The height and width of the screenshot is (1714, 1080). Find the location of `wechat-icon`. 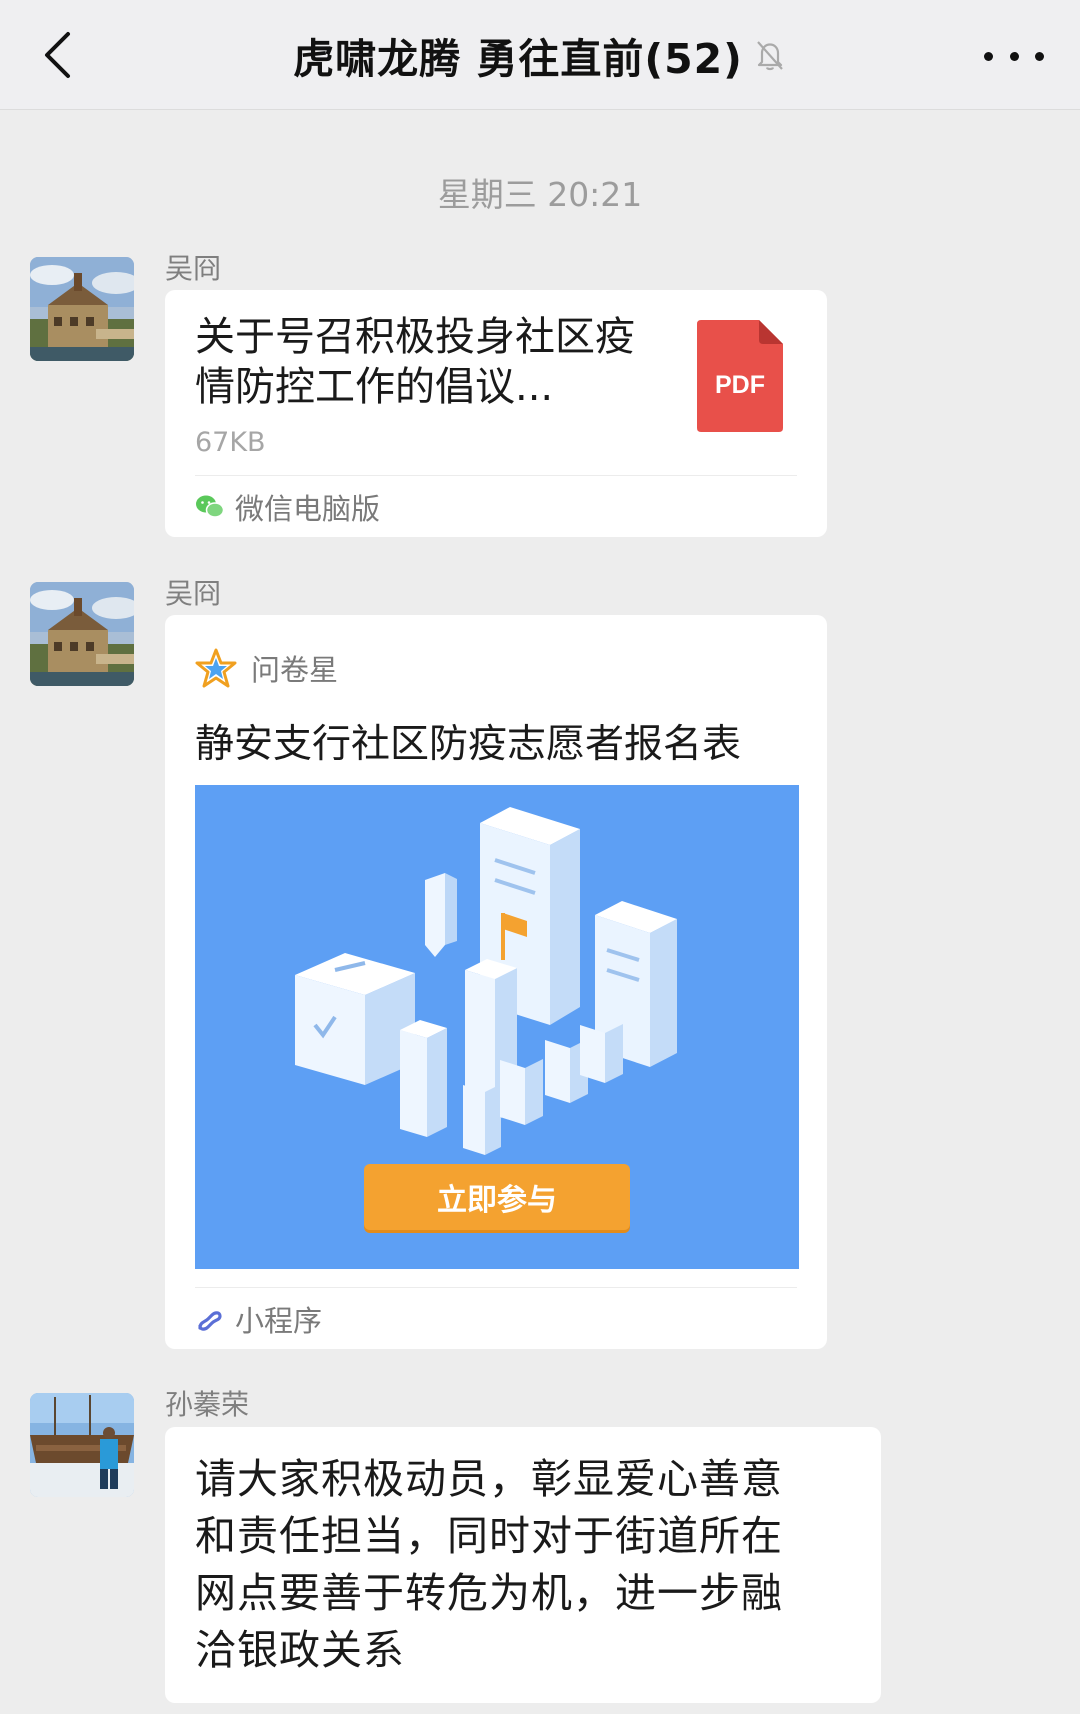

wechat-icon is located at coordinates (210, 506).